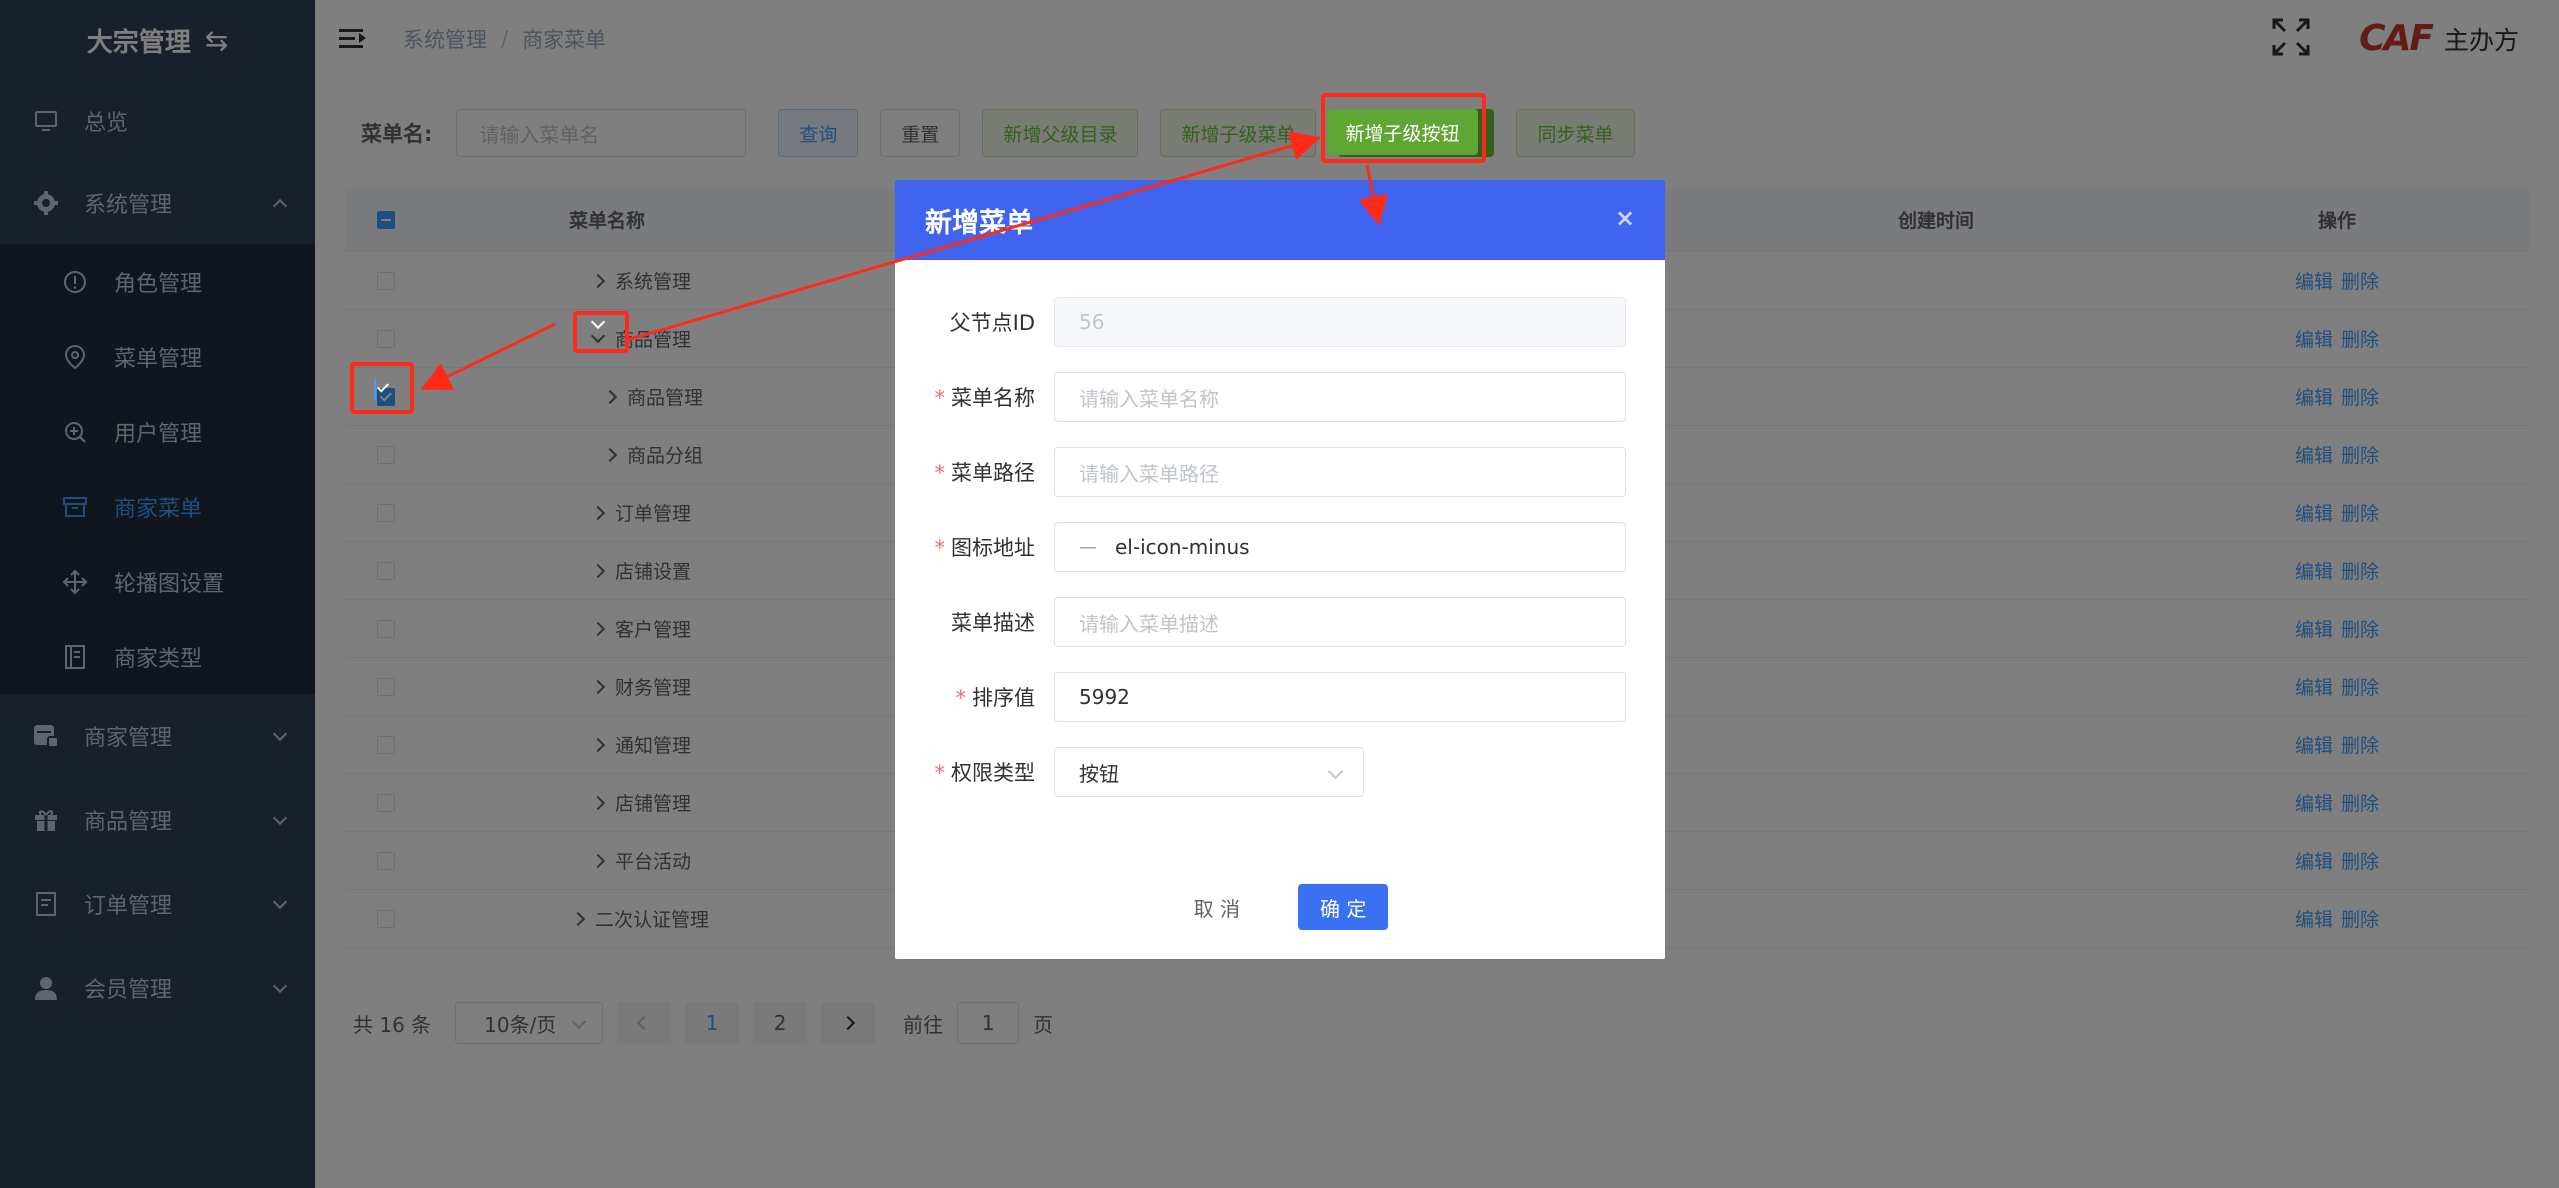 The width and height of the screenshot is (2559, 1188). I want to click on annotation-arrows, so click(904, 260).